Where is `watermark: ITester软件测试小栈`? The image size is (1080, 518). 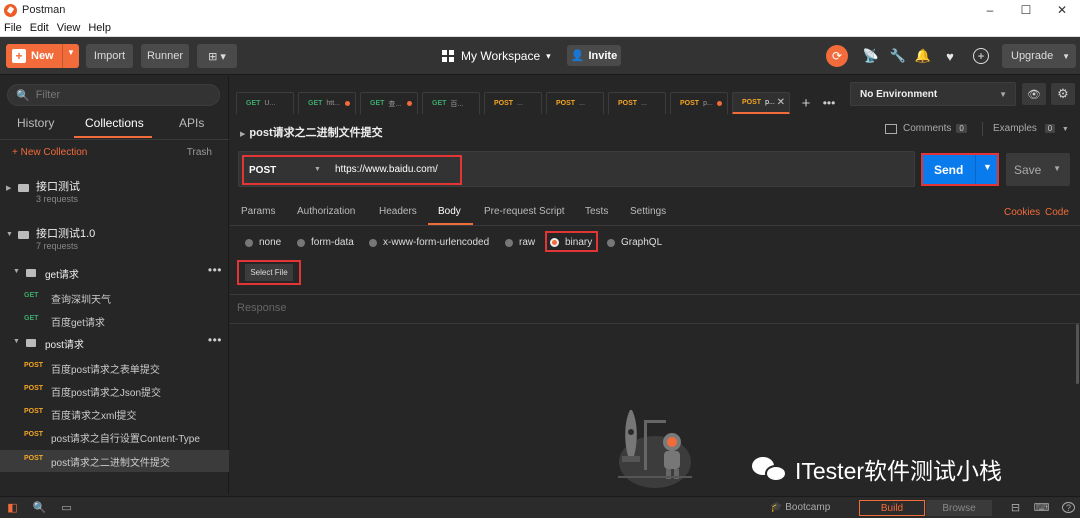
watermark: ITester软件测试小栈 is located at coordinates (877, 469).